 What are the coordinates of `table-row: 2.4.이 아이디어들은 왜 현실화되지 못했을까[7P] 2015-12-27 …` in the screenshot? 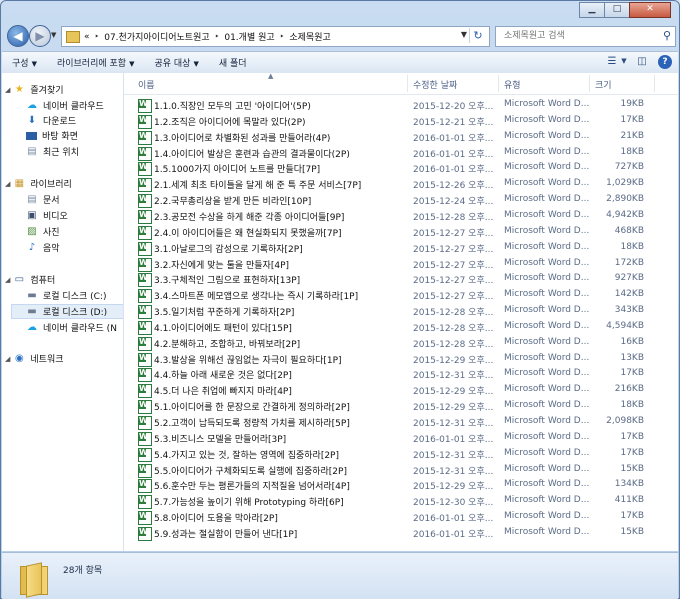 It's located at (408, 232).